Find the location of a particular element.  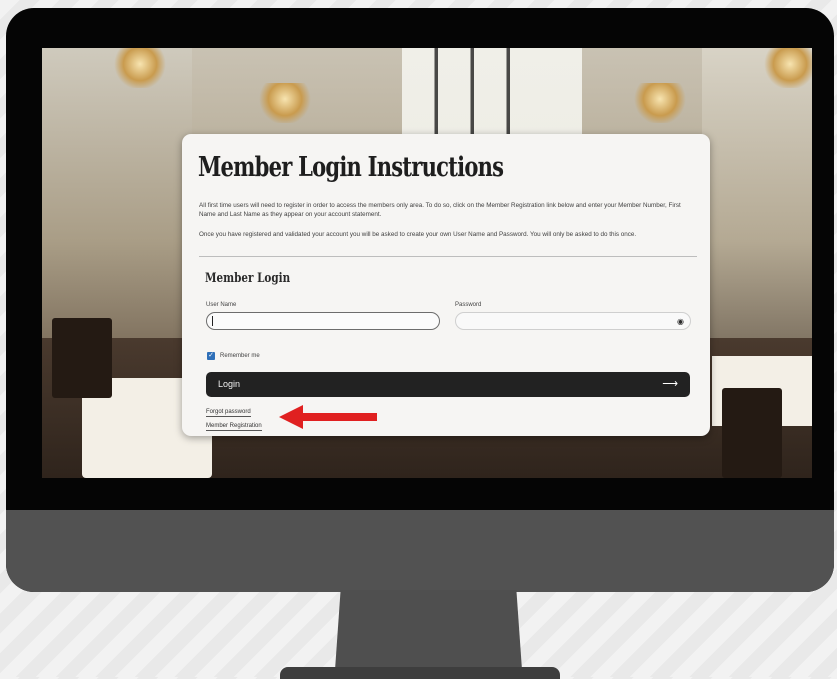

login-button: Login ⟶ is located at coordinates (448, 384).